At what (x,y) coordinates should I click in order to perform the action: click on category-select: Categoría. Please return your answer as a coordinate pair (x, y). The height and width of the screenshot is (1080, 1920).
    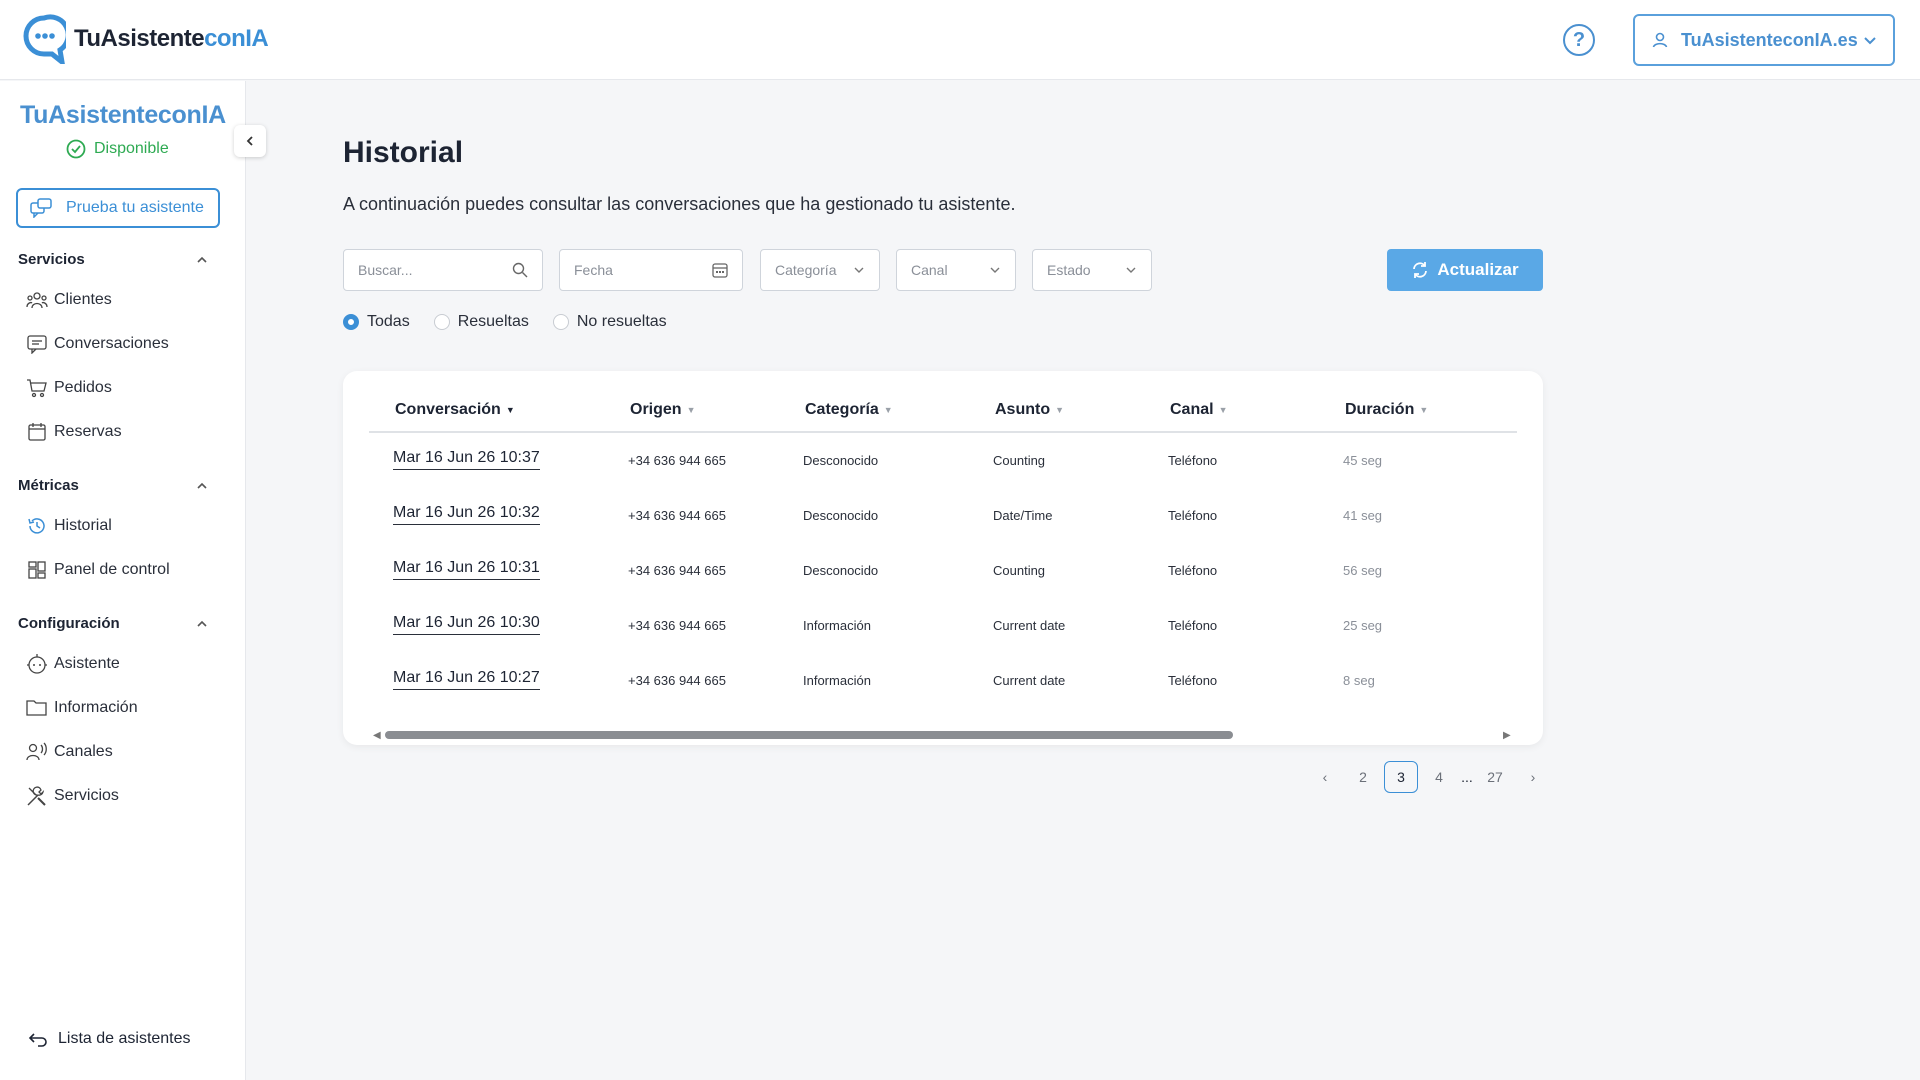
    Looking at the image, I should click on (820, 270).